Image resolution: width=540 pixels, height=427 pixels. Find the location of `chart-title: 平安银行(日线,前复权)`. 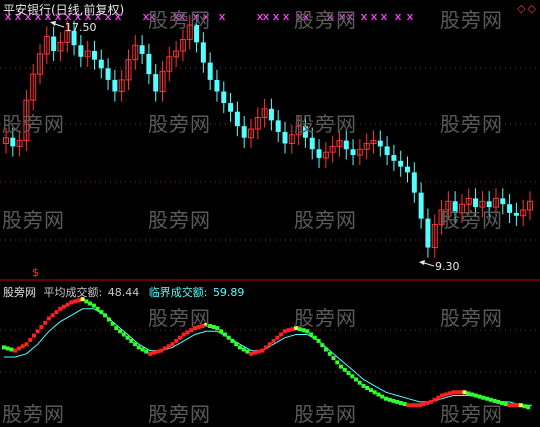

chart-title: 平安银行(日线,前复权) is located at coordinates (64, 10).